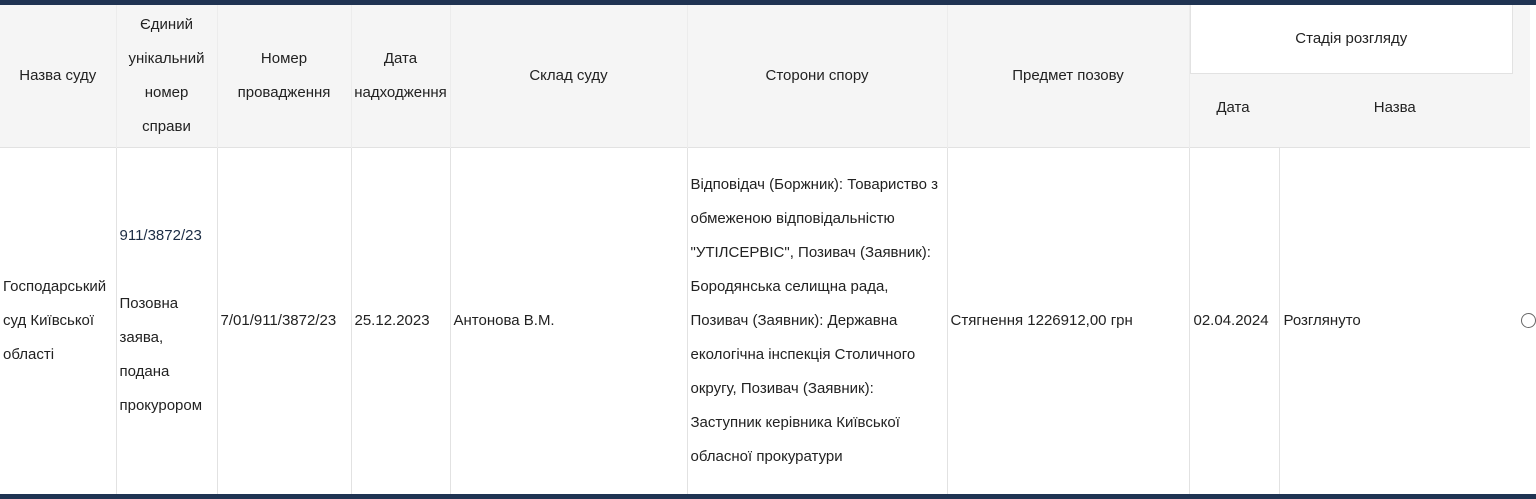 This screenshot has height=499, width=1536. I want to click on cell-gap, so click(167, 270).